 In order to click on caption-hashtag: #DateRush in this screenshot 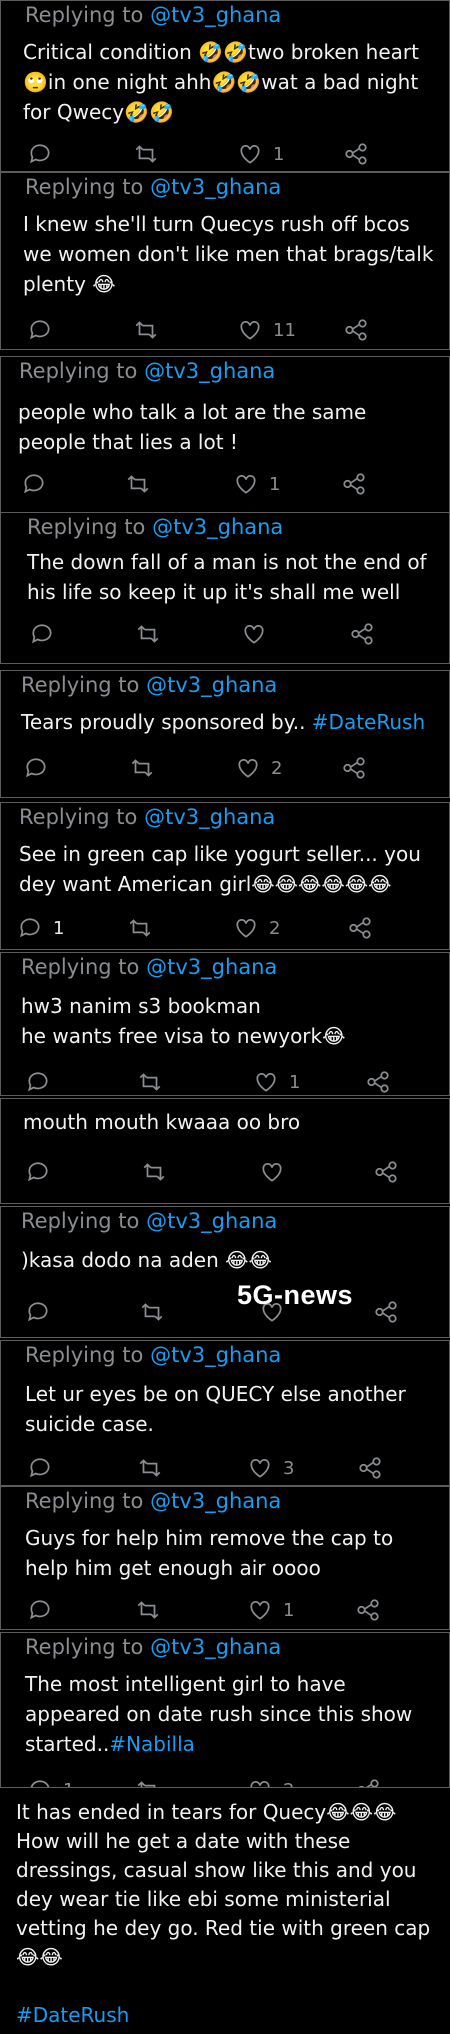, I will do `click(72, 2015)`.